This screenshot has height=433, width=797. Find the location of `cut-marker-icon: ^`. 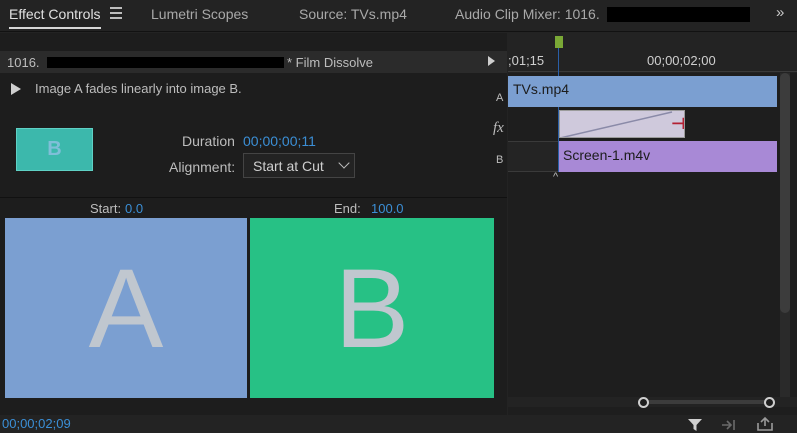

cut-marker-icon: ^ is located at coordinates (556, 177).